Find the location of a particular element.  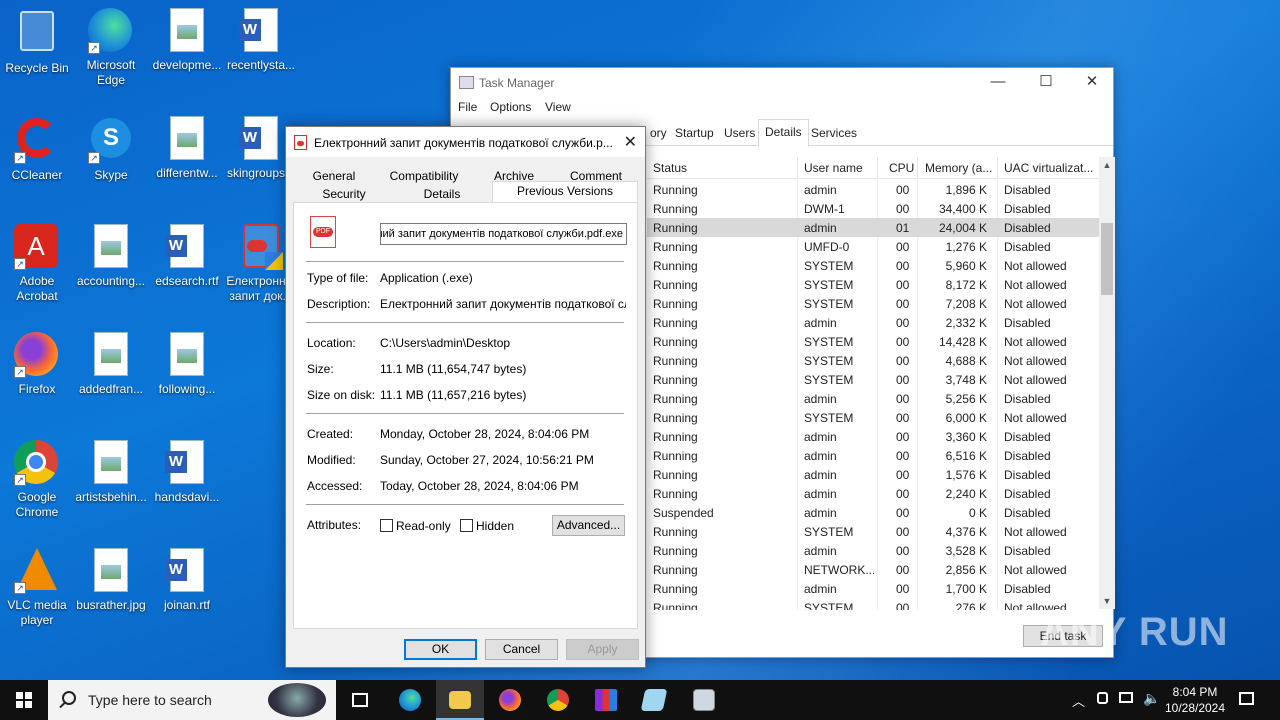

table-row: Running SYSTEM 00 3,748 K Not allowed is located at coordinates (873, 379).